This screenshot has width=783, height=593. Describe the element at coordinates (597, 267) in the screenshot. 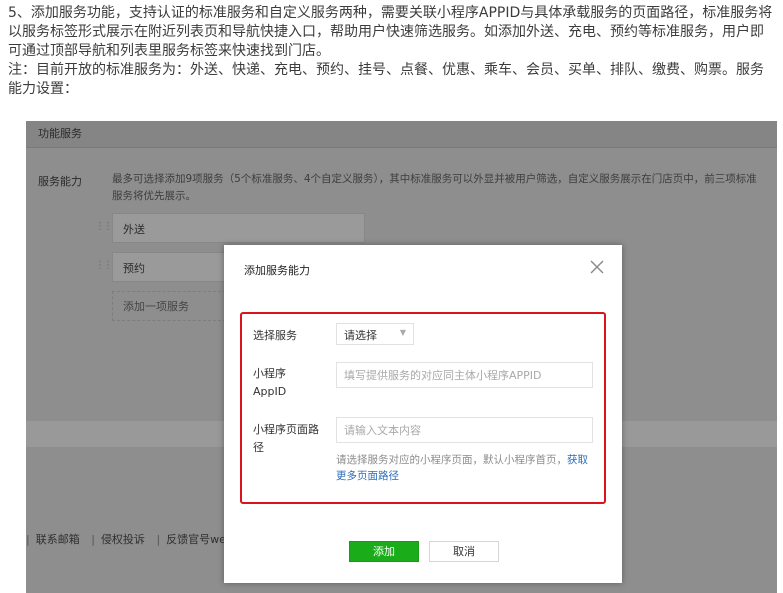

I see `close-icon` at that location.